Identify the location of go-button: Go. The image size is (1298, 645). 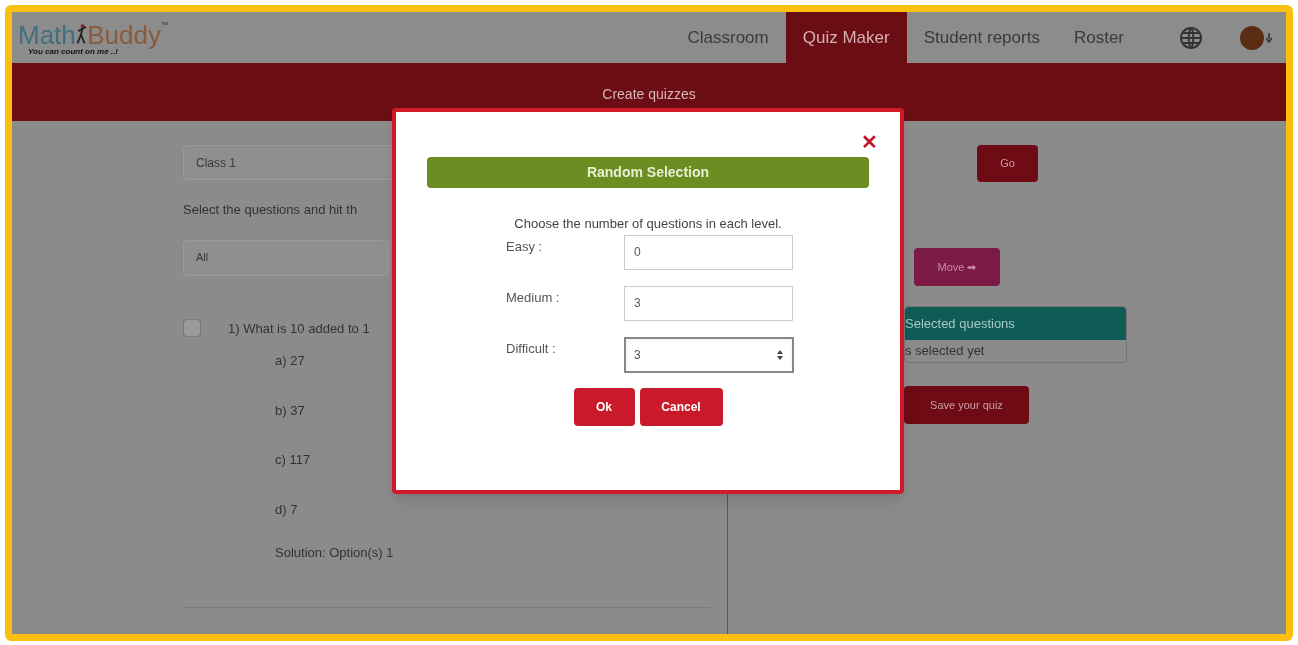
(1007, 163).